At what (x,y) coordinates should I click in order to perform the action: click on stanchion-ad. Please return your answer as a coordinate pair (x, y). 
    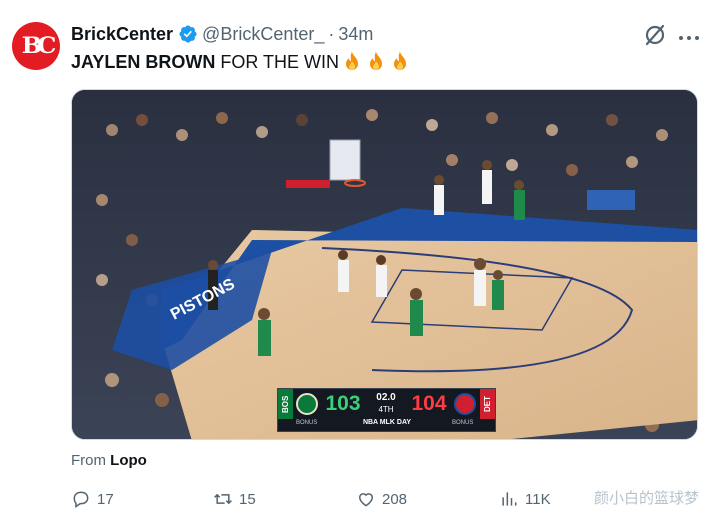
    Looking at the image, I should click on (308, 184).